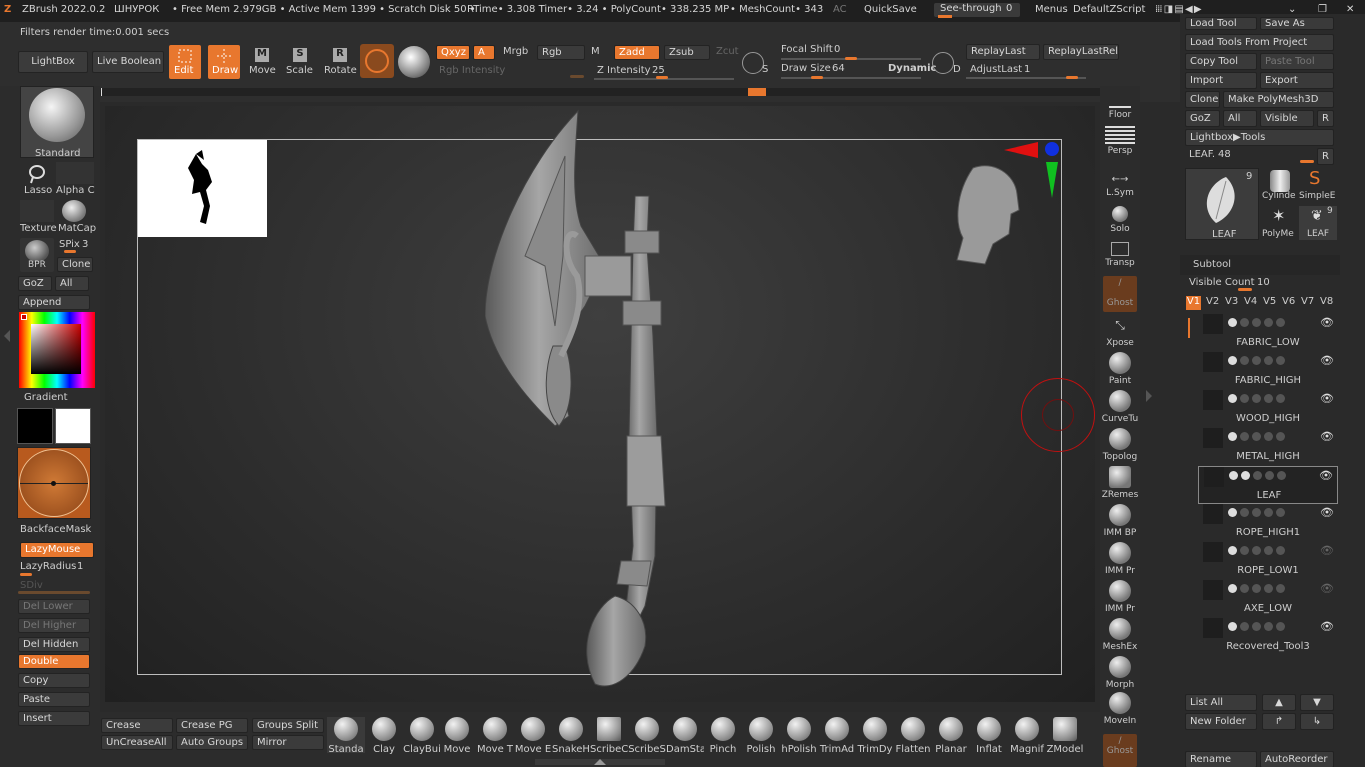  Describe the element at coordinates (1221, 23) in the screenshot. I see `load-tool-button: Load Tool` at that location.